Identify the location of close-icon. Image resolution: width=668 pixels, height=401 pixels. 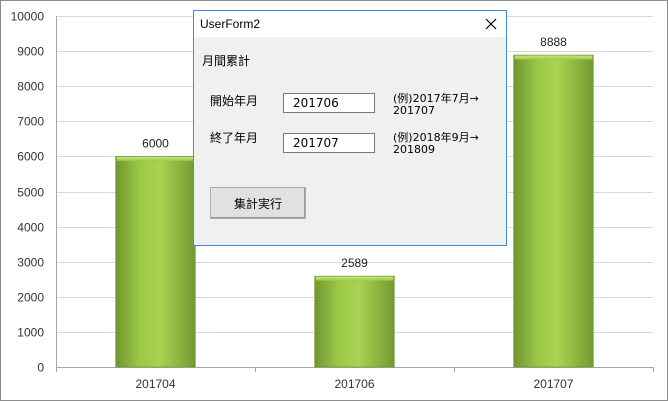
(491, 24).